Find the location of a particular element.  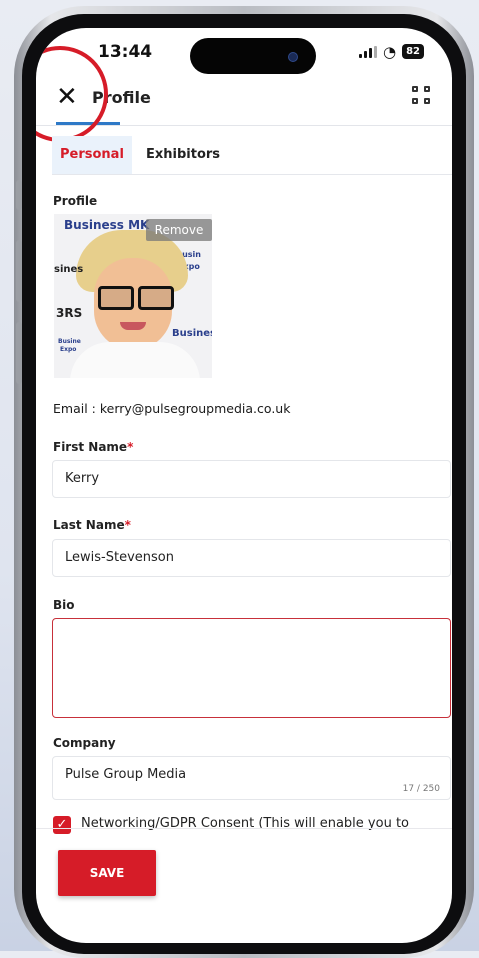

last-name-field: Lewis-Stevenson is located at coordinates (251, 558).